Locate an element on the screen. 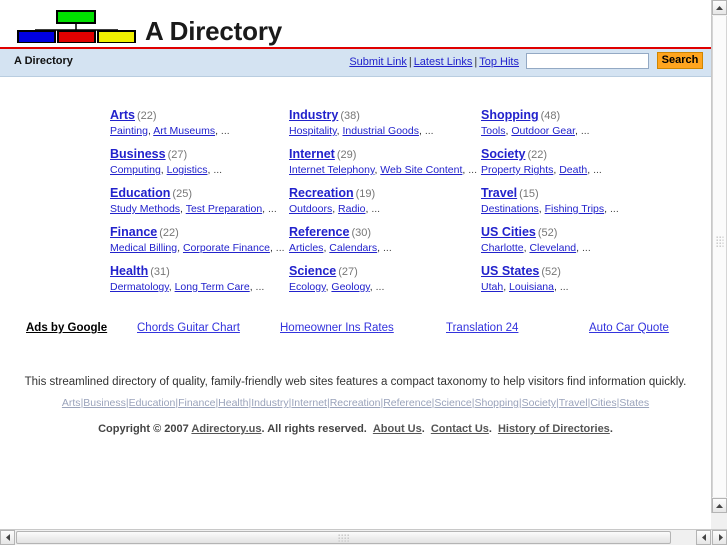 This screenshot has height=545, width=727. footer-link-shopping: Shopping is located at coordinates (497, 403).